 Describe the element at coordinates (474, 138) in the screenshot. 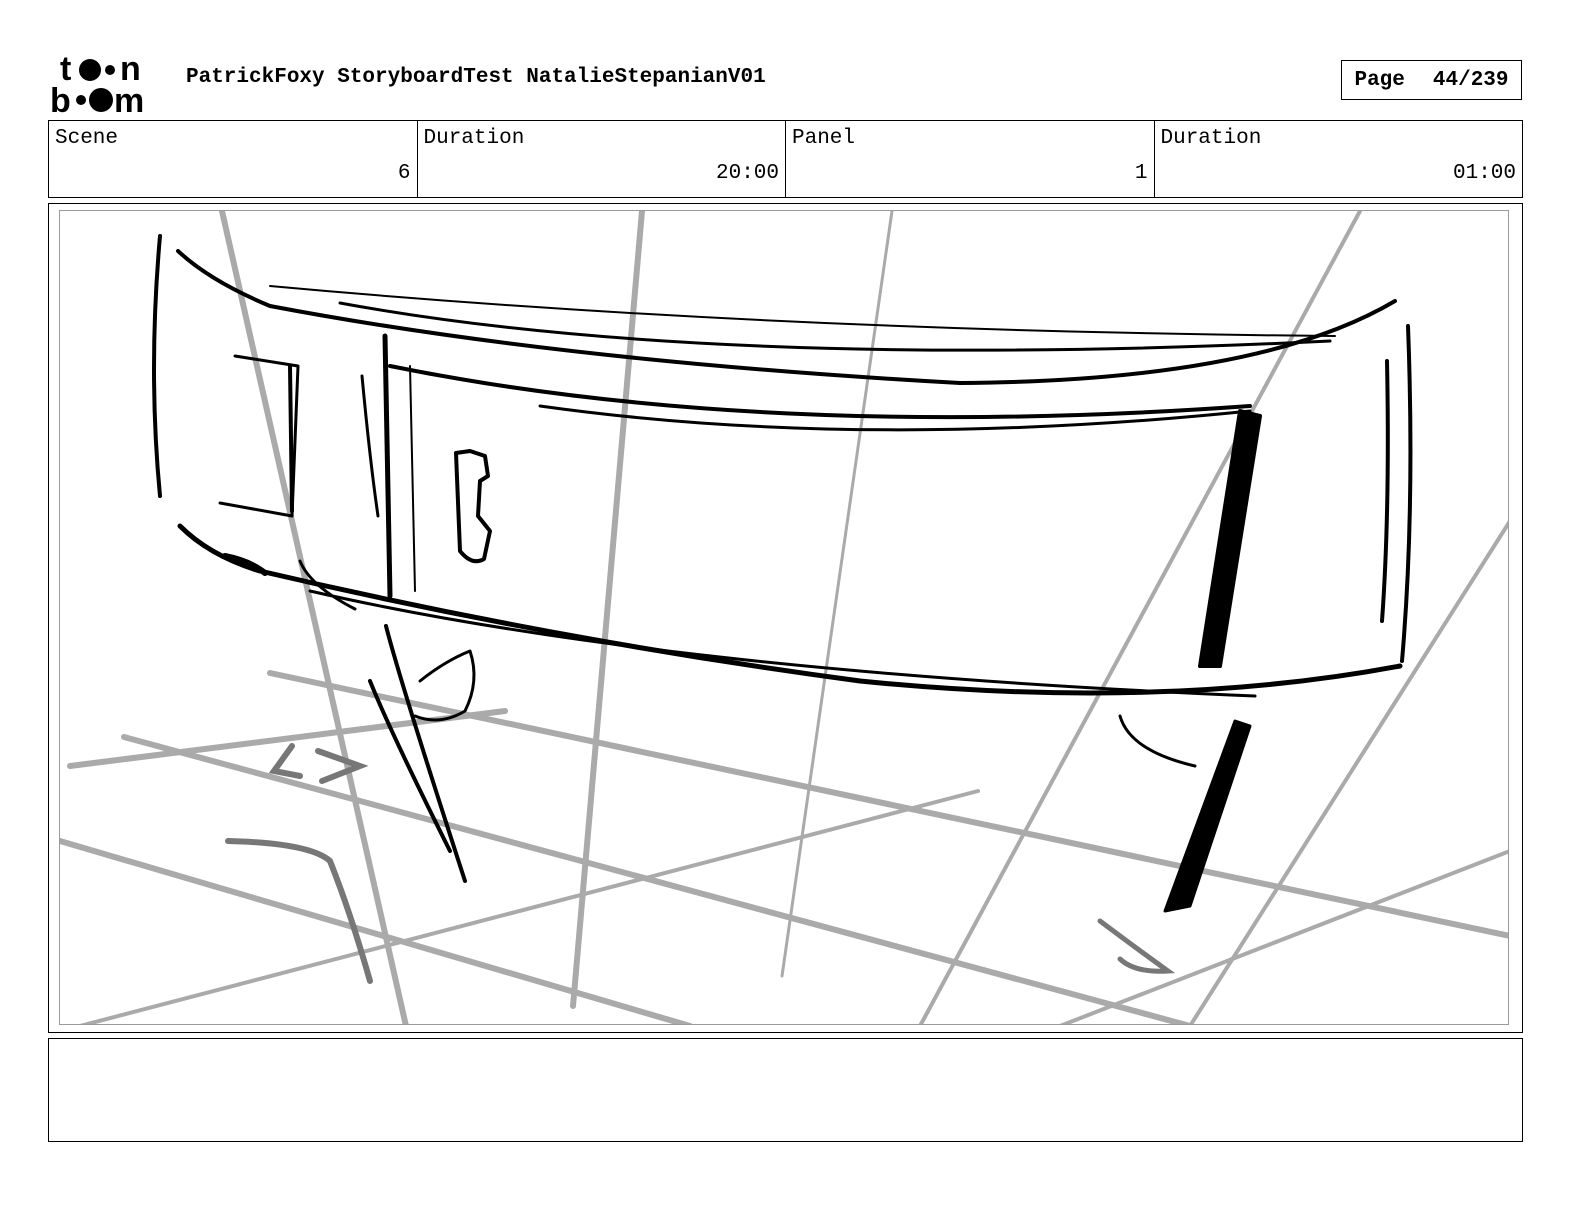

I see `scene-duration-label: Duration` at that location.